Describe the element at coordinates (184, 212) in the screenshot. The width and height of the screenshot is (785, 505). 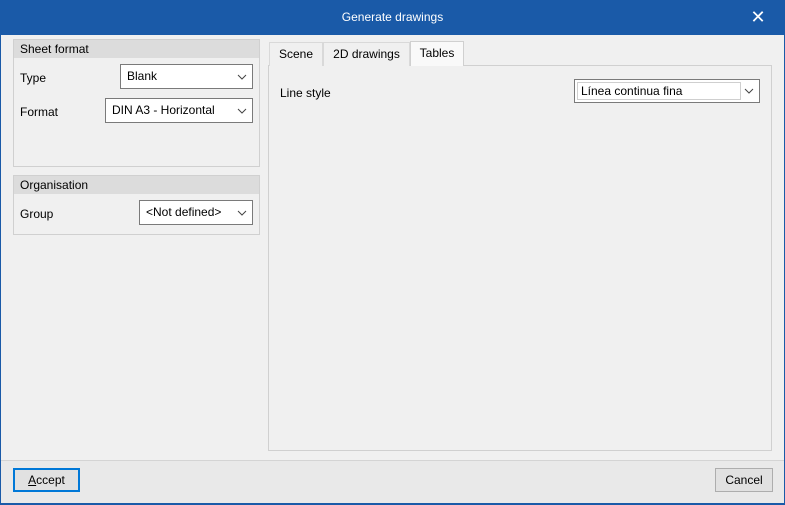
I see `group-value: <Not defined>` at that location.